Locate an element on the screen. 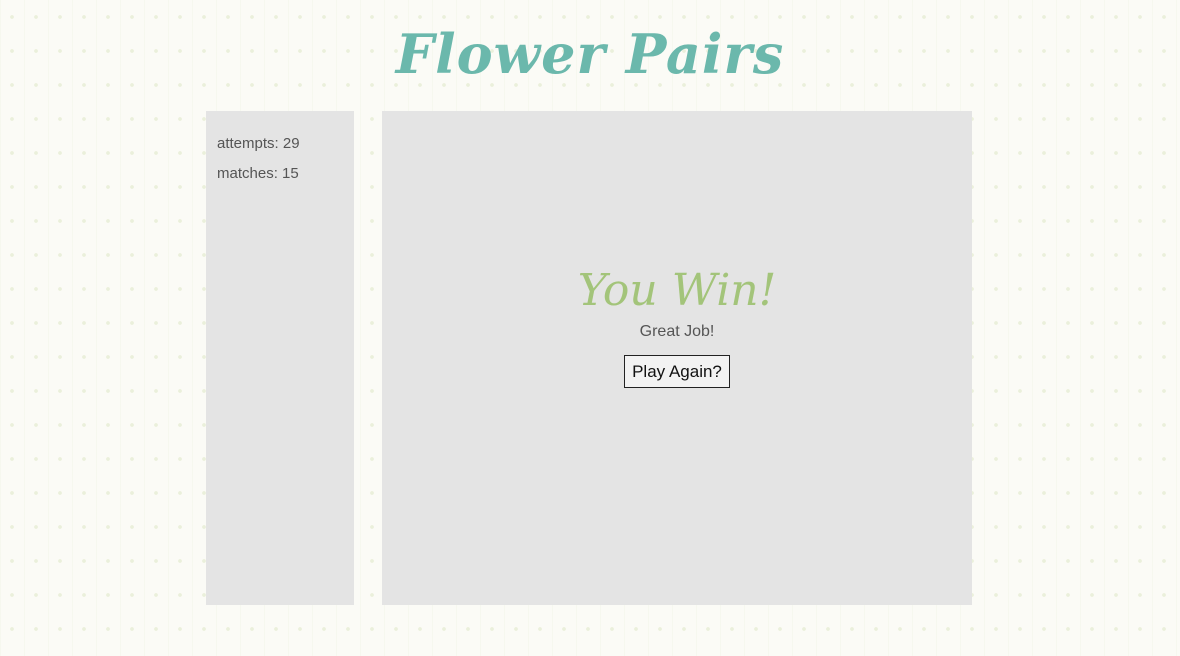 This screenshot has height=656, width=1180. attempts-value: 29 is located at coordinates (291, 143).